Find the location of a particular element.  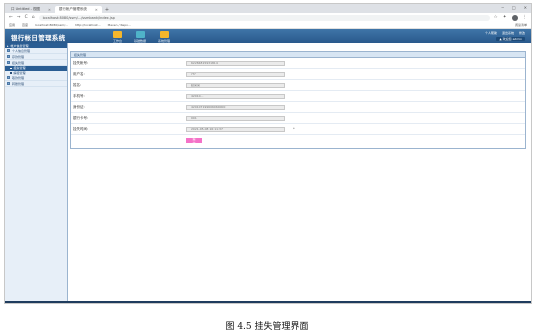

bookmark-item: 应用 is located at coordinates (12, 25).